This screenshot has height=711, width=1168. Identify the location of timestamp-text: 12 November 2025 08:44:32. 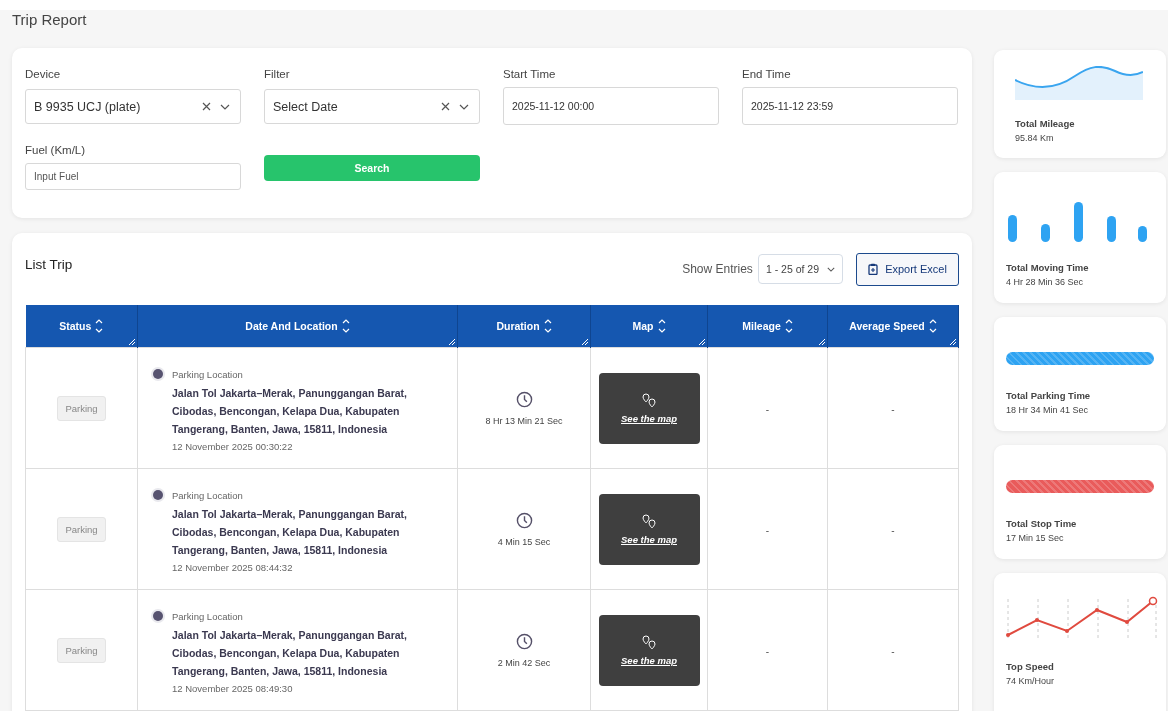
(233, 567).